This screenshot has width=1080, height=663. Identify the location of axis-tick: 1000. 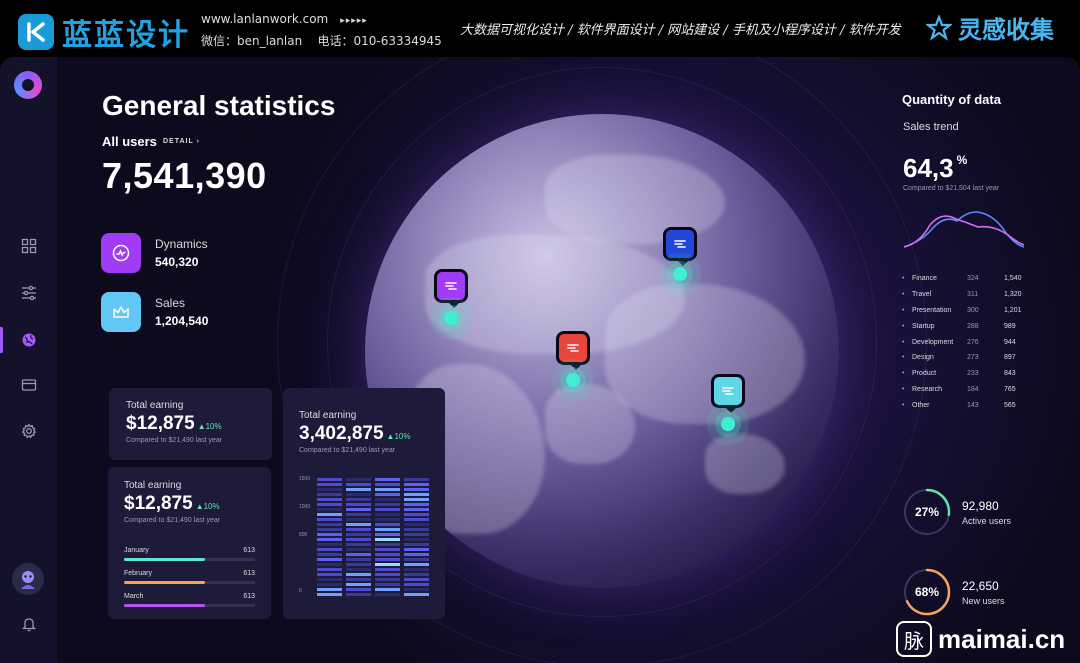
(305, 507).